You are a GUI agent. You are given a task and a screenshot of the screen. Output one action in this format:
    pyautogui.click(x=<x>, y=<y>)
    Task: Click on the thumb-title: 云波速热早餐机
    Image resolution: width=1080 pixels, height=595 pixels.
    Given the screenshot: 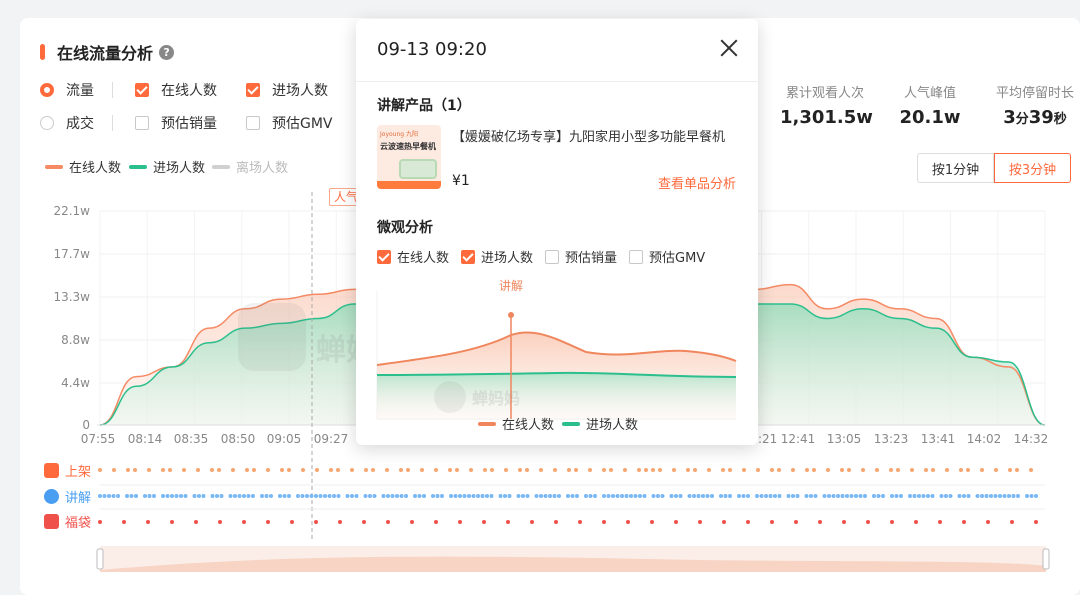 What is the action you would take?
    pyautogui.click(x=408, y=146)
    